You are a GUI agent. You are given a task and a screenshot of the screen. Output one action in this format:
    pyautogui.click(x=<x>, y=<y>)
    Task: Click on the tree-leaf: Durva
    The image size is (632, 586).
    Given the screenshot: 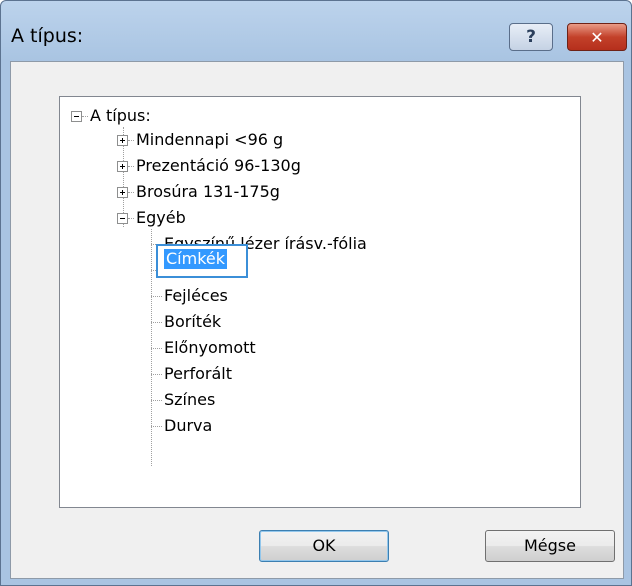 What is the action you would take?
    pyautogui.click(x=188, y=426)
    